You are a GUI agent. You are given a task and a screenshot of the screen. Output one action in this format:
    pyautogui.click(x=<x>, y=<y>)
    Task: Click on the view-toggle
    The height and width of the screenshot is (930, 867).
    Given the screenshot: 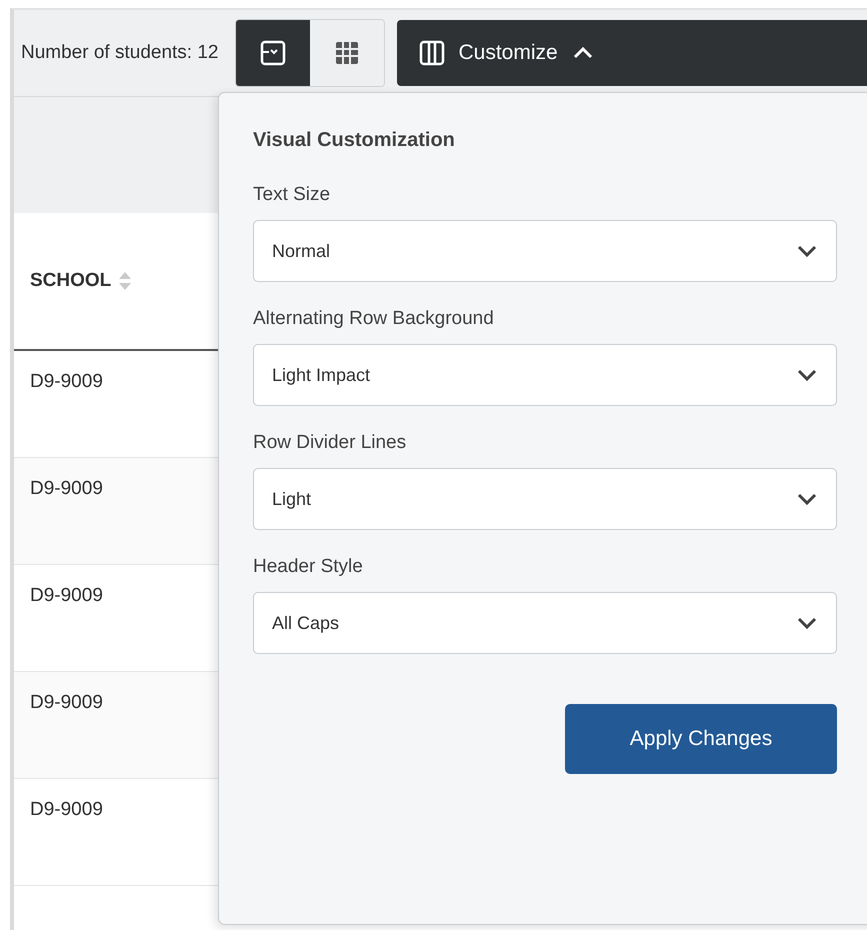 What is the action you would take?
    pyautogui.click(x=273, y=53)
    